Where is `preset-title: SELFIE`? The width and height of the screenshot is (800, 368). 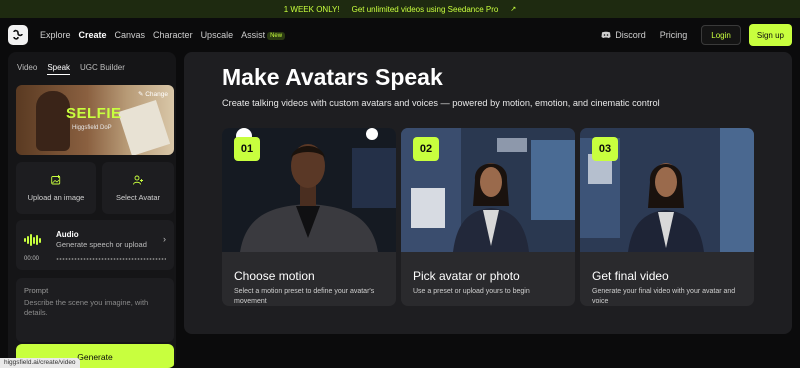 preset-title: SELFIE is located at coordinates (94, 113).